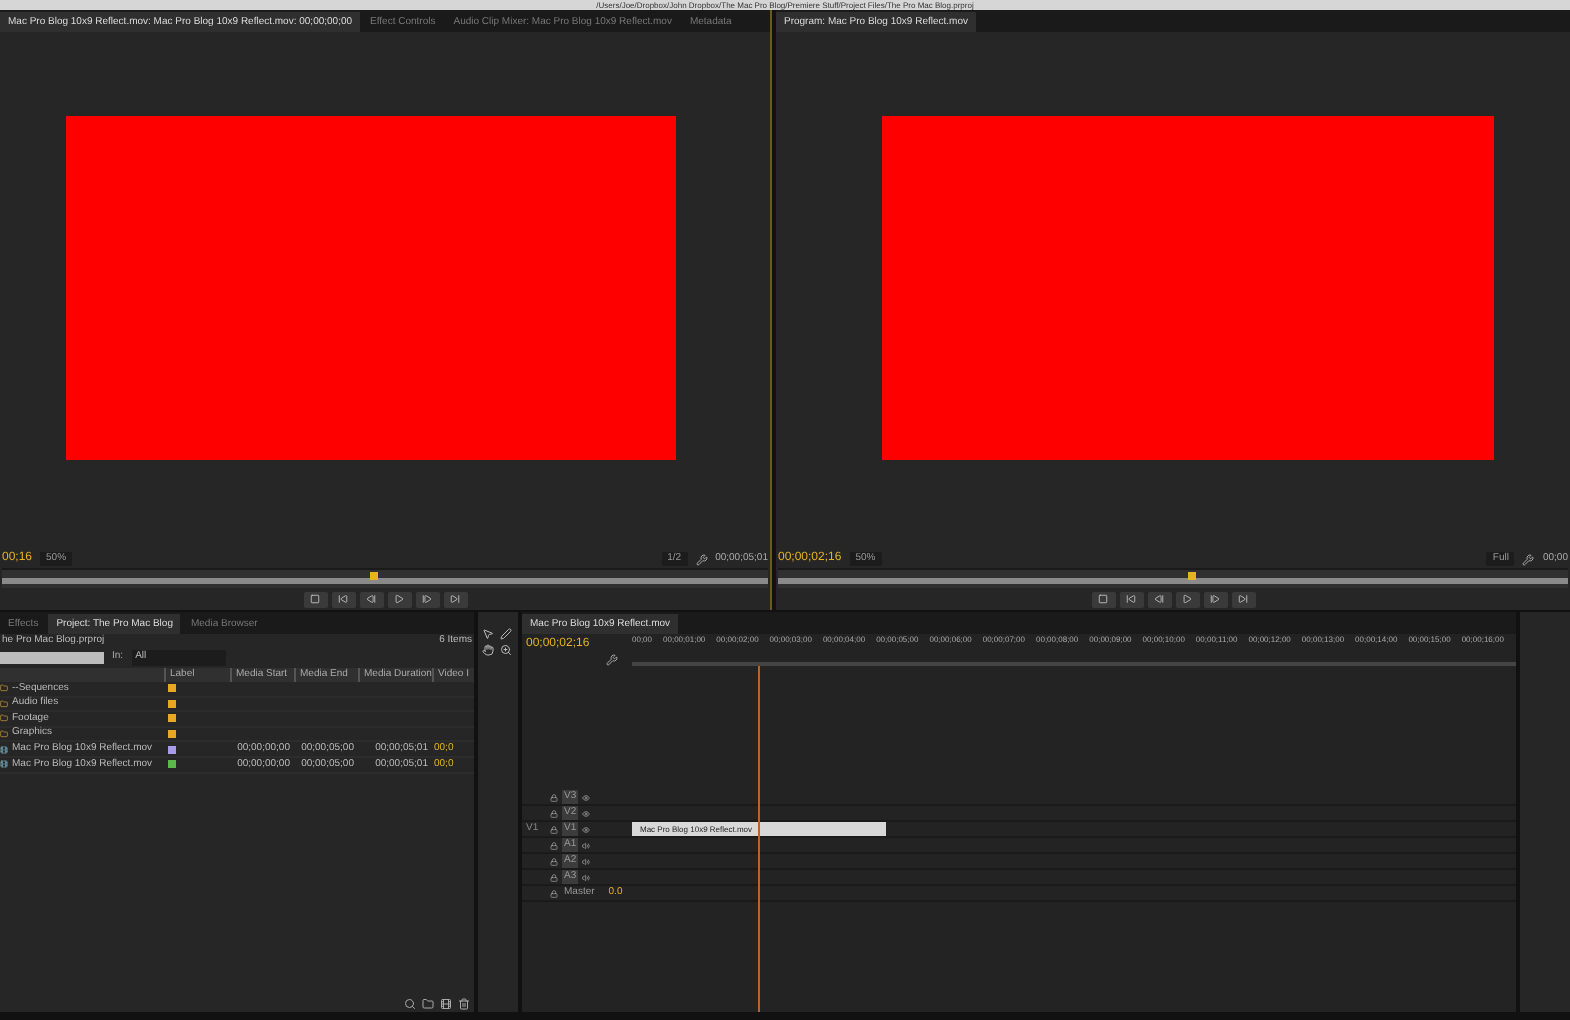  I want to click on search-icon, so click(410, 1004).